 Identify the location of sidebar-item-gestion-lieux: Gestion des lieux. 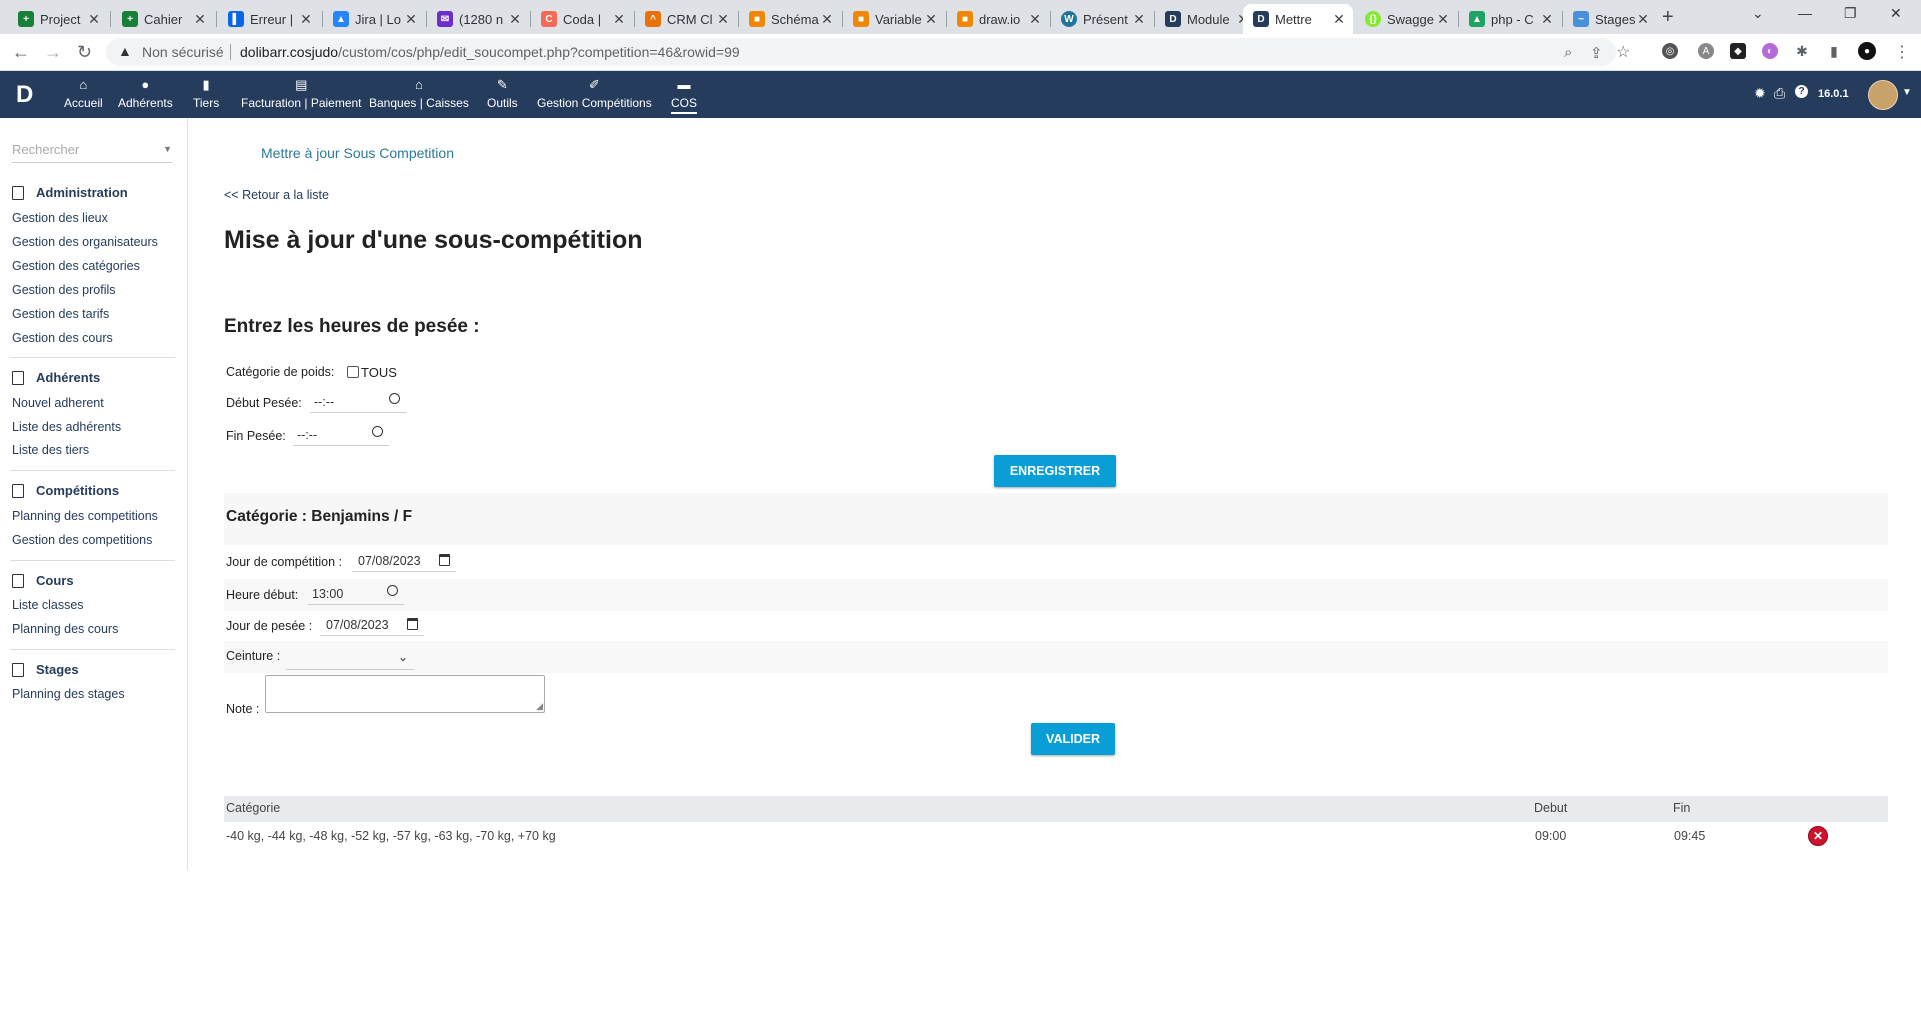
(60, 218).